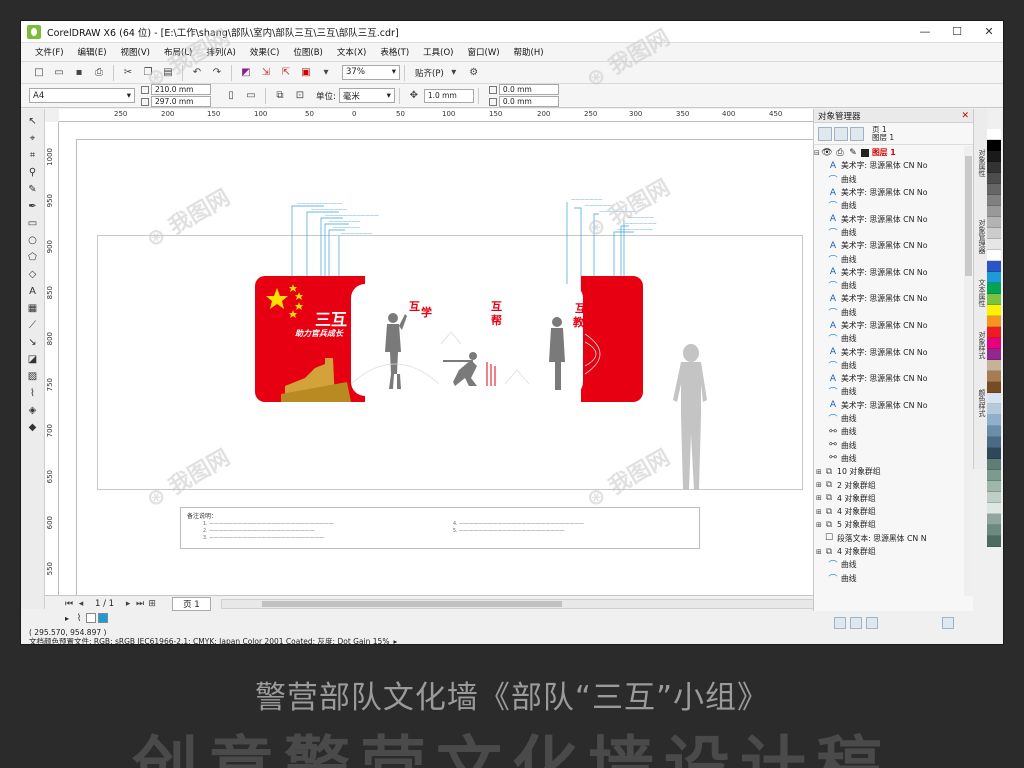  I want to click on docker-tab: 文本属性, so click(981, 293).